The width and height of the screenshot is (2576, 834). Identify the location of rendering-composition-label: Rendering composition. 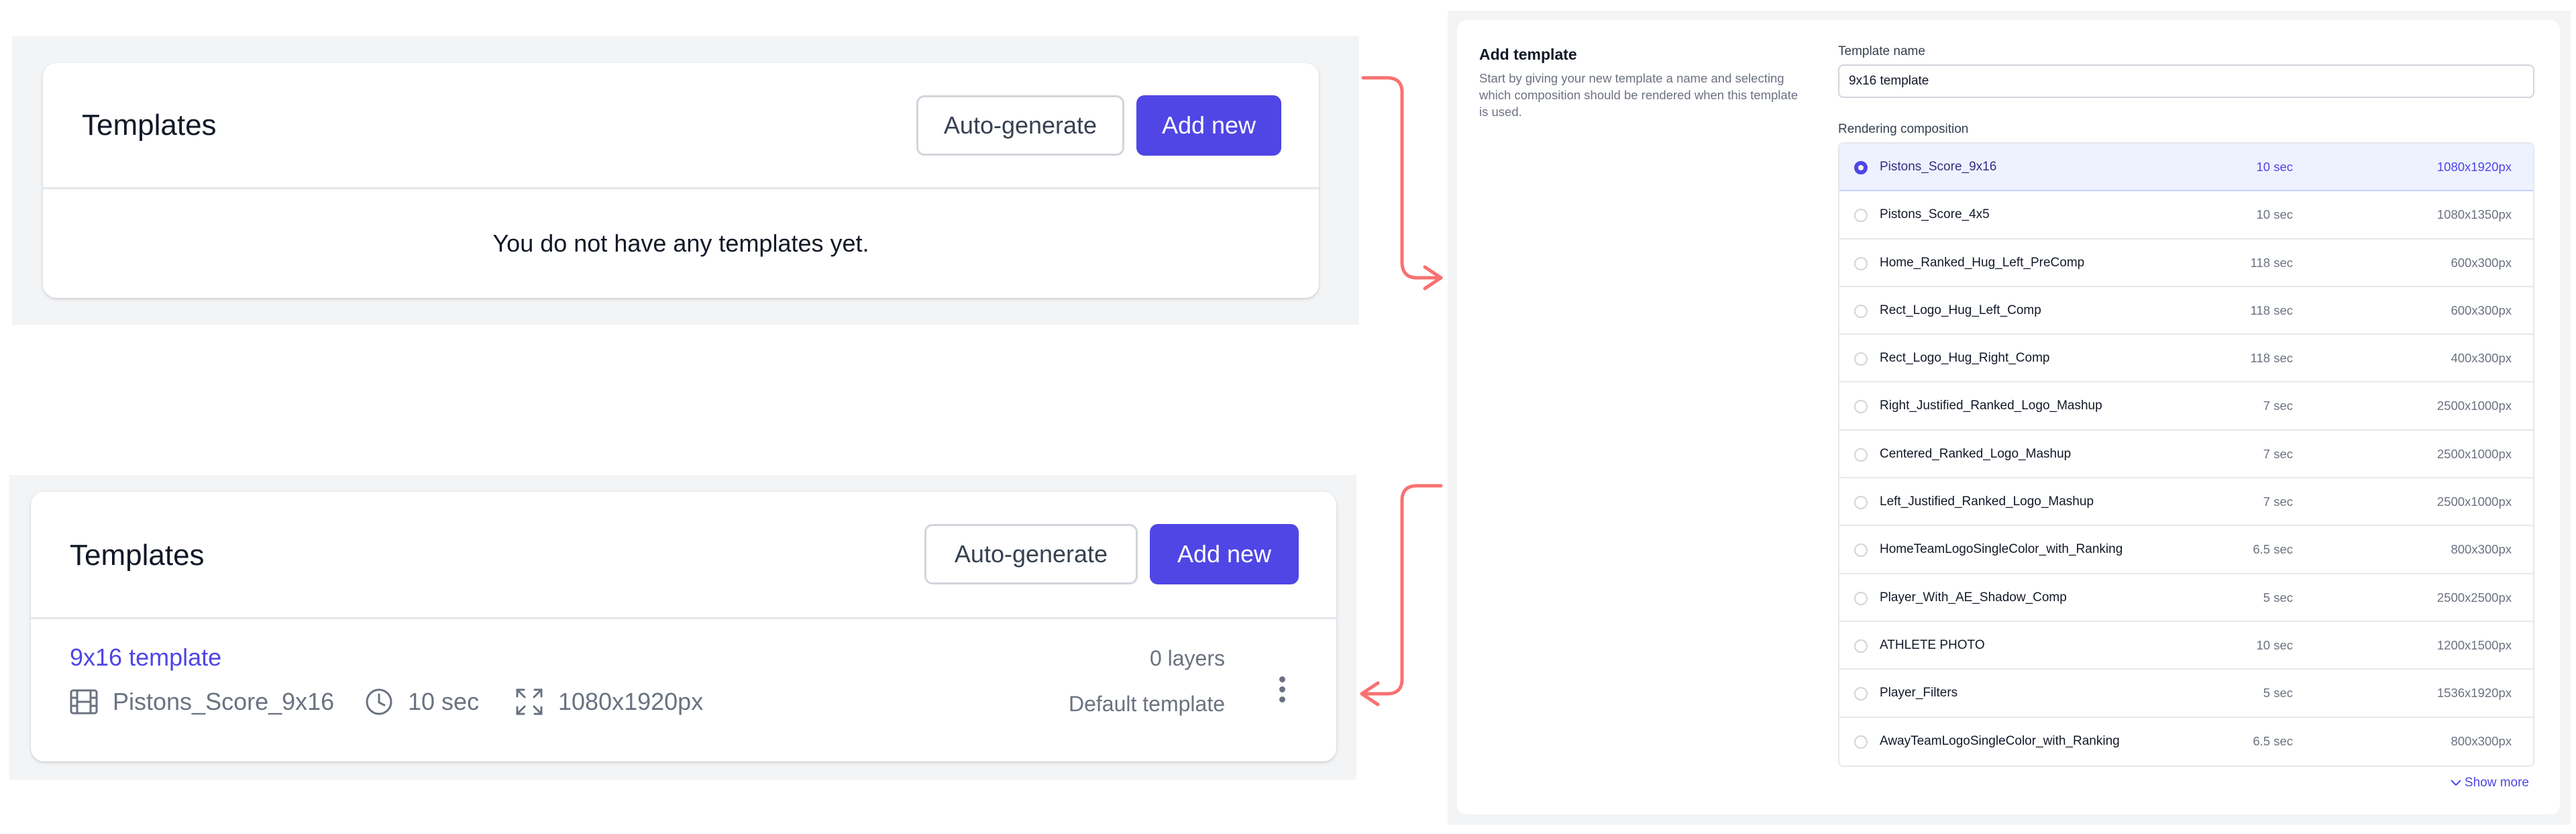
(1903, 129).